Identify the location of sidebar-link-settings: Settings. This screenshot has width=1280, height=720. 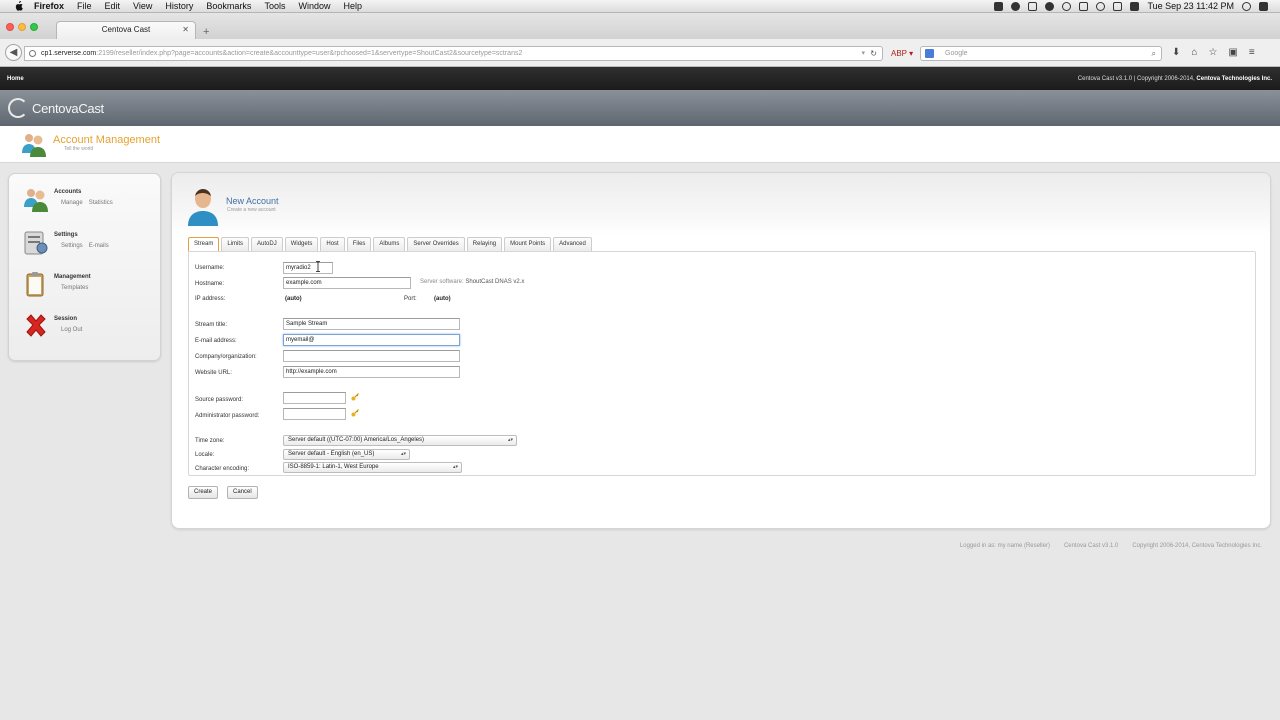
(72, 246).